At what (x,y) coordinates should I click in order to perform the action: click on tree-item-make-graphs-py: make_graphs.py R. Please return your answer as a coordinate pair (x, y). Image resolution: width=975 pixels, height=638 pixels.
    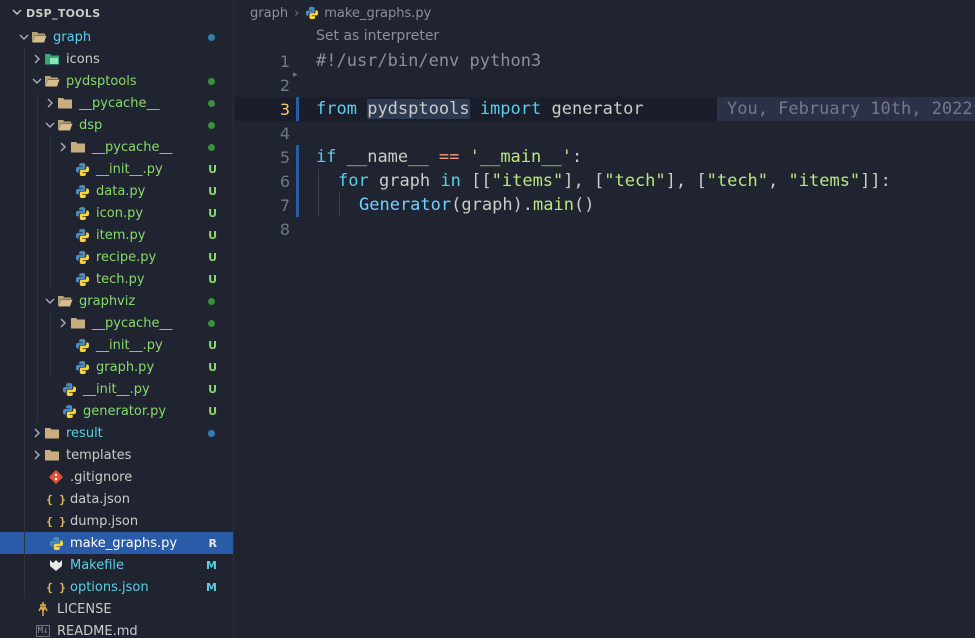
    Looking at the image, I should click on (116, 543).